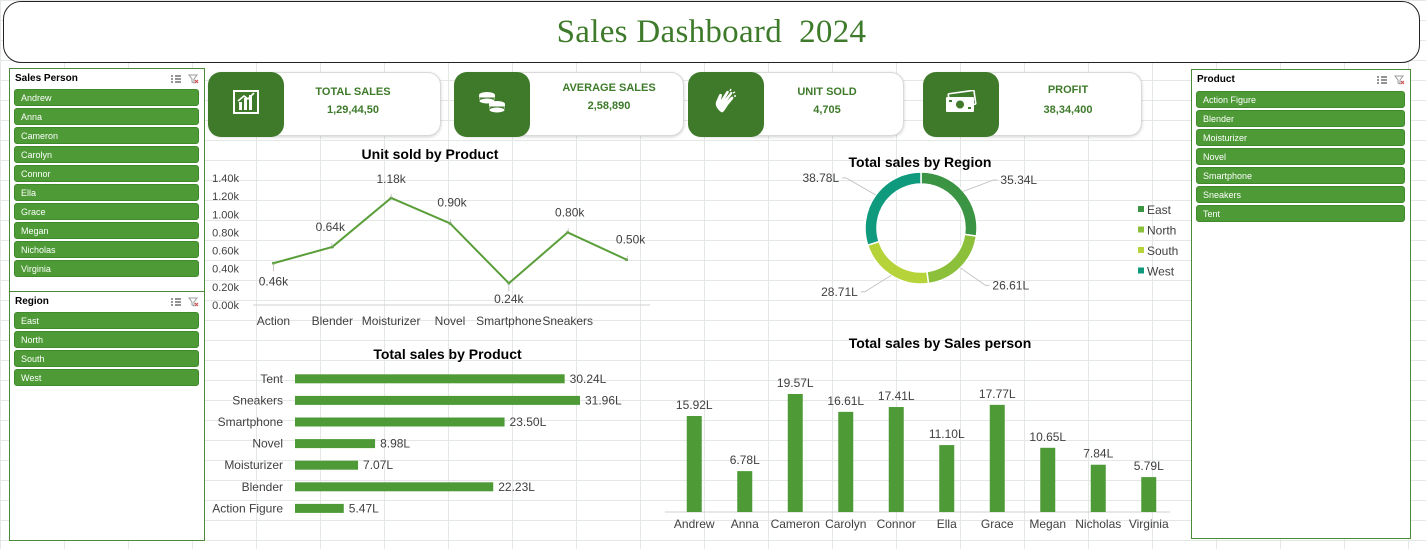  I want to click on kpi-value-profit: 38,34,400, so click(1068, 110).